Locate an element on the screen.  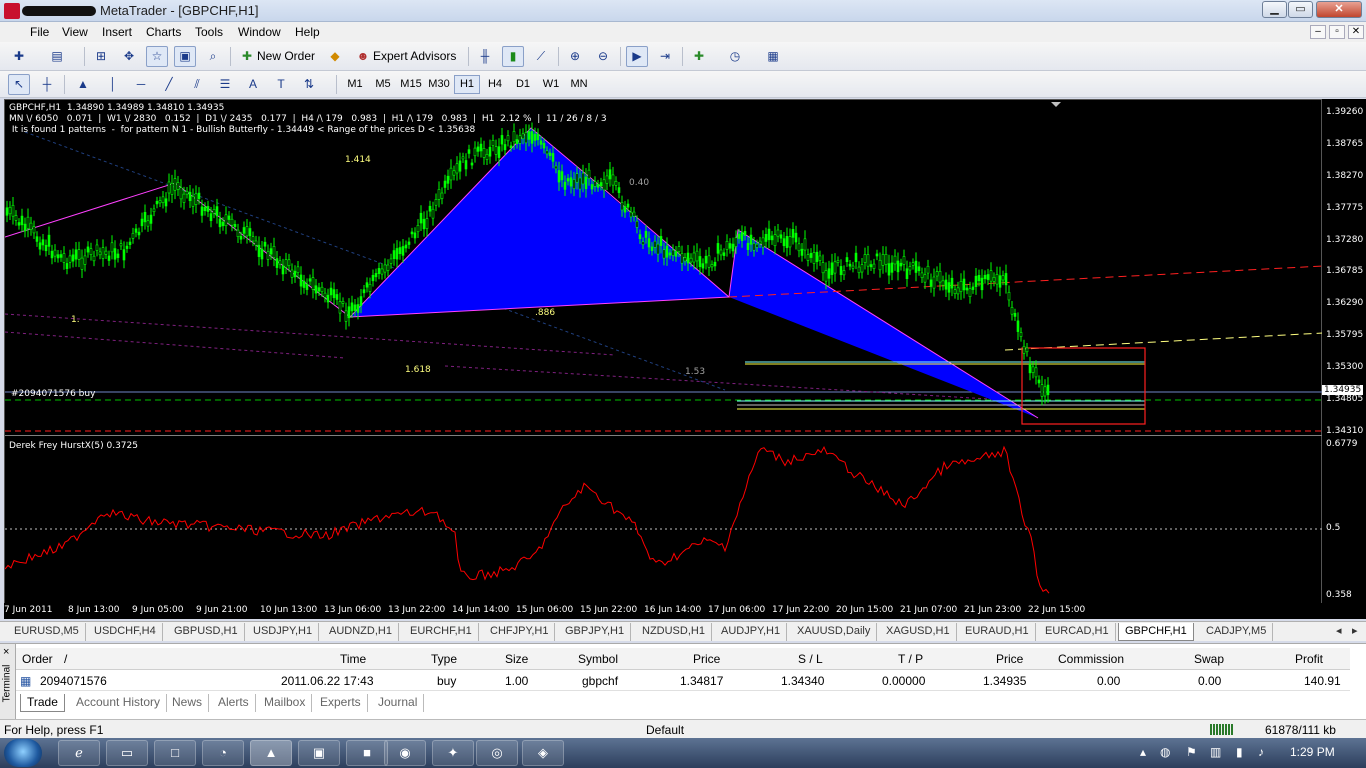
col-price: Price is located at coordinates (706, 659).